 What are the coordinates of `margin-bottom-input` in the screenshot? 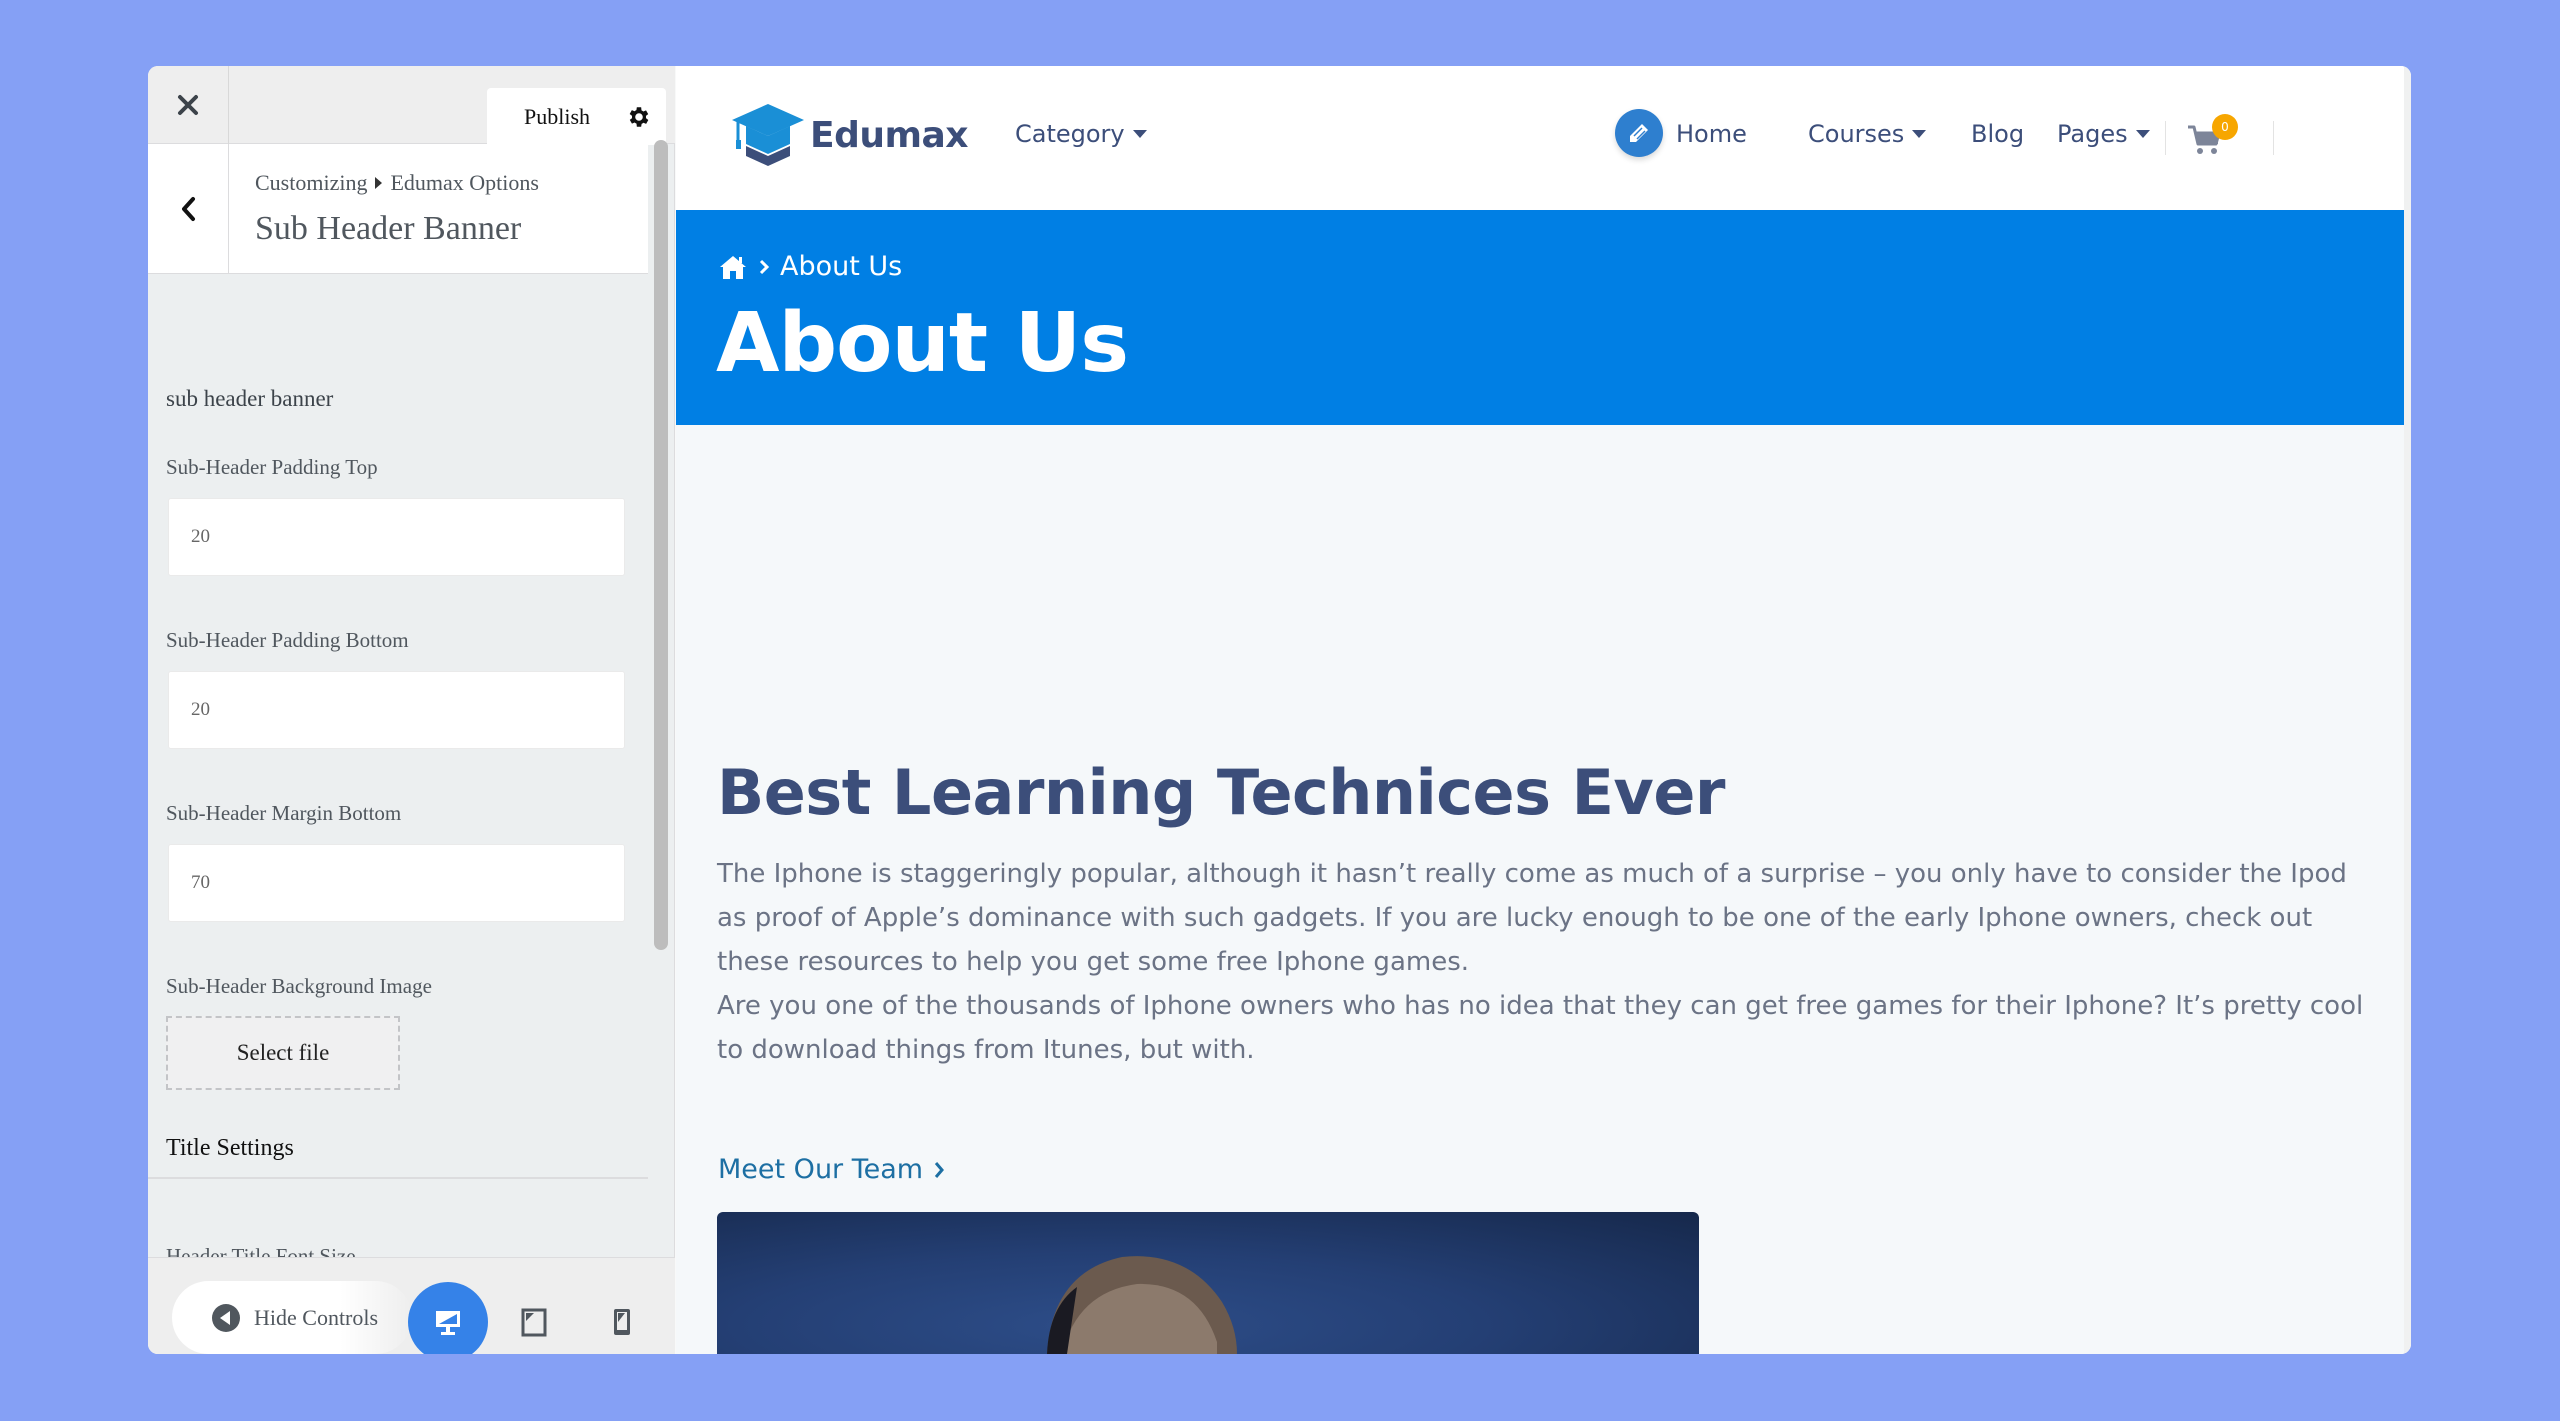 It's located at (396, 883).